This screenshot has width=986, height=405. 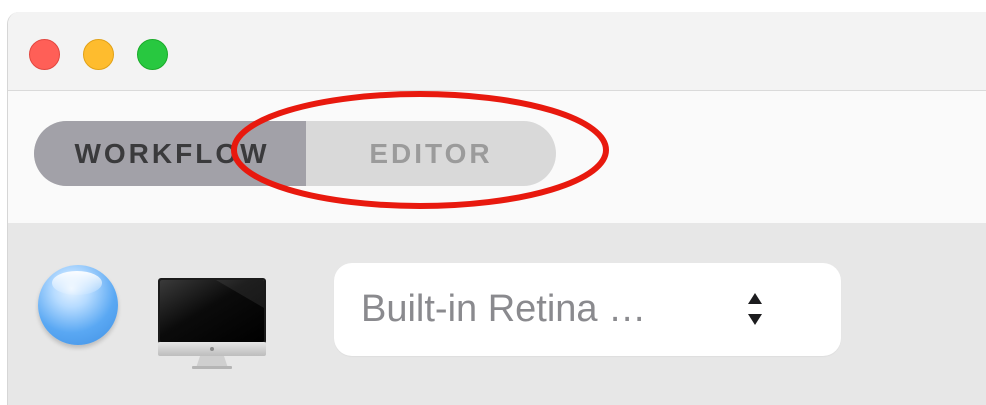 I want to click on segment-workflow: WORKFLOW, so click(x=170, y=153).